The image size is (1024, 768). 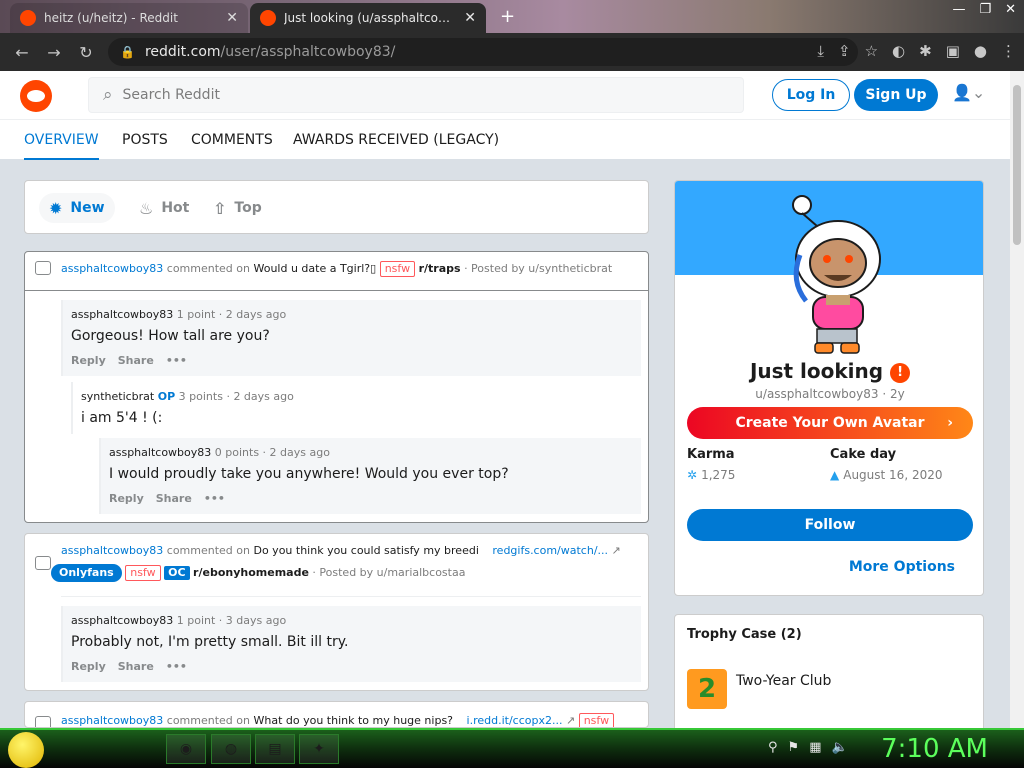 I want to click on reload-icon: ↻, so click(x=86, y=52).